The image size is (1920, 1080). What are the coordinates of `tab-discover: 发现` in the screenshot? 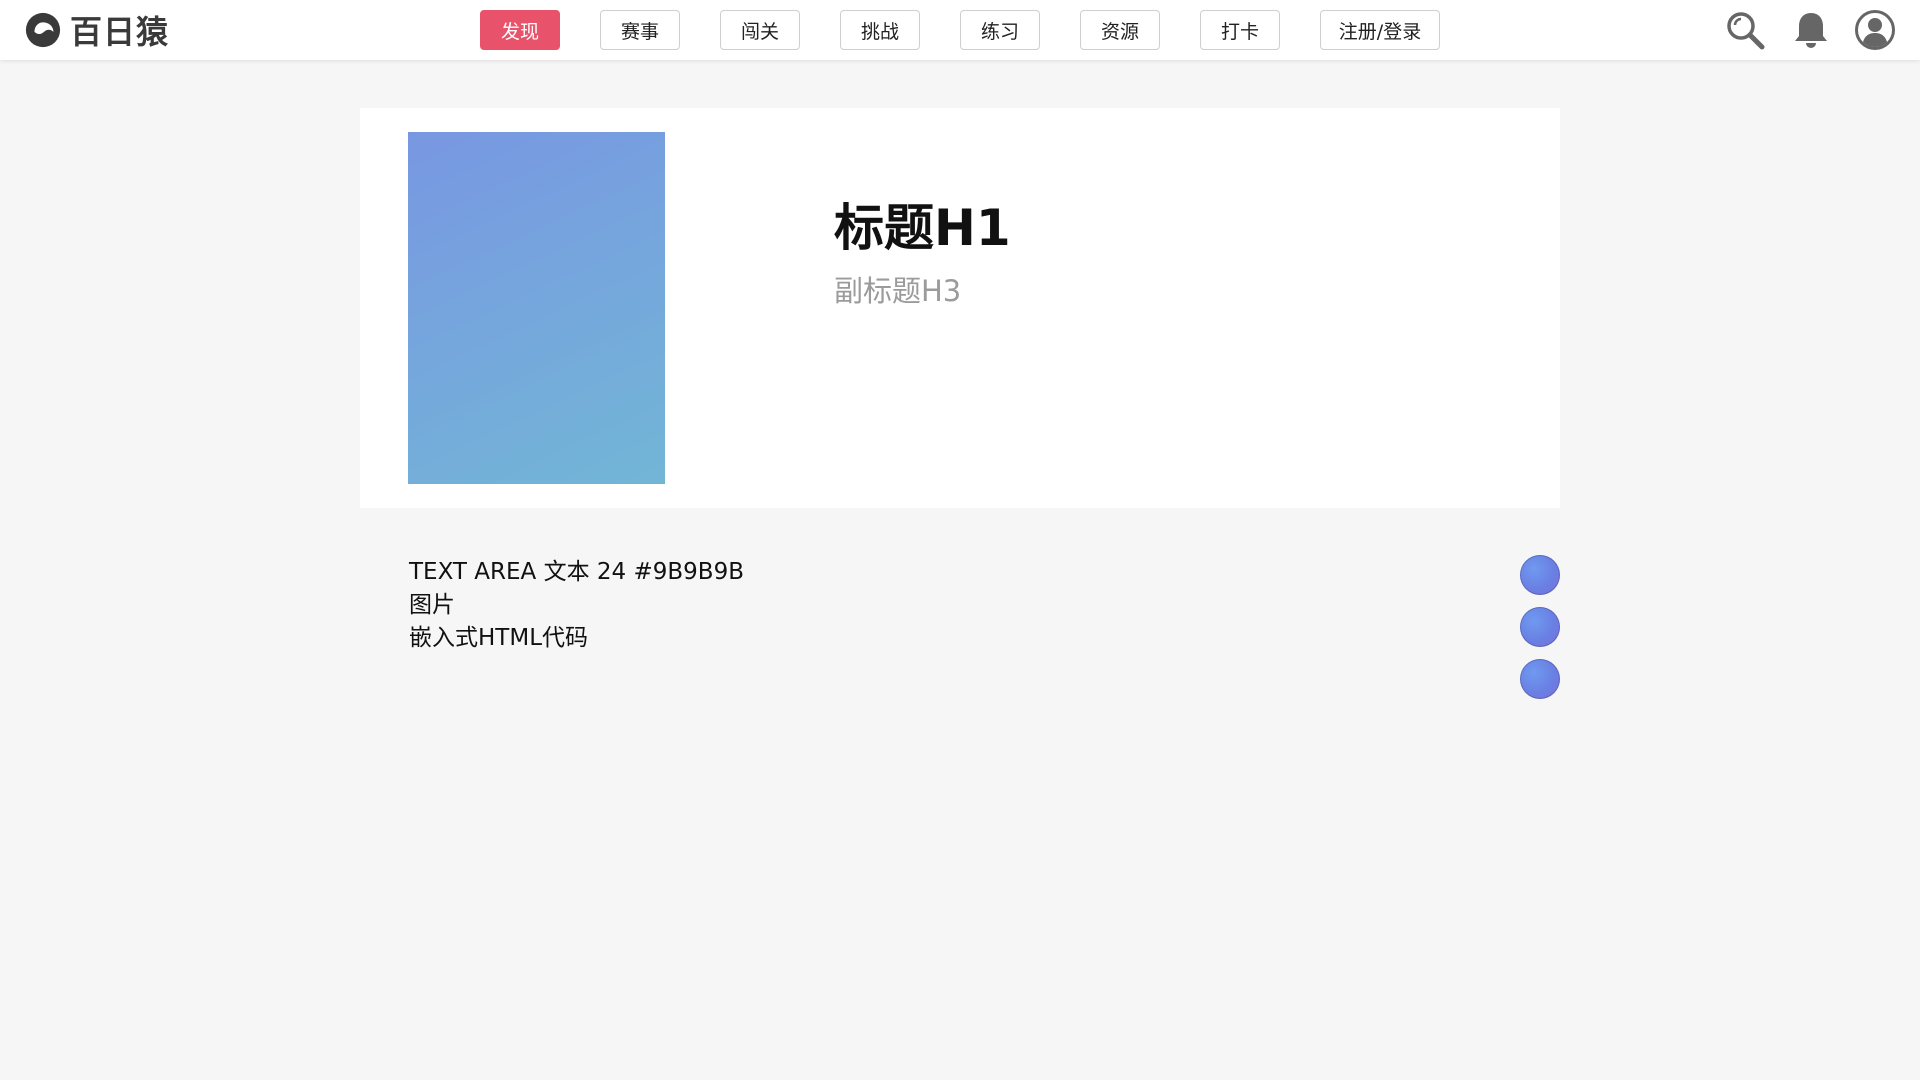 It's located at (520, 30).